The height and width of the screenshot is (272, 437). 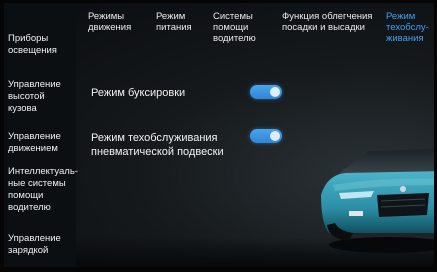 I want to click on sidebar-item-charging: Управление зарядкой, so click(x=41, y=245).